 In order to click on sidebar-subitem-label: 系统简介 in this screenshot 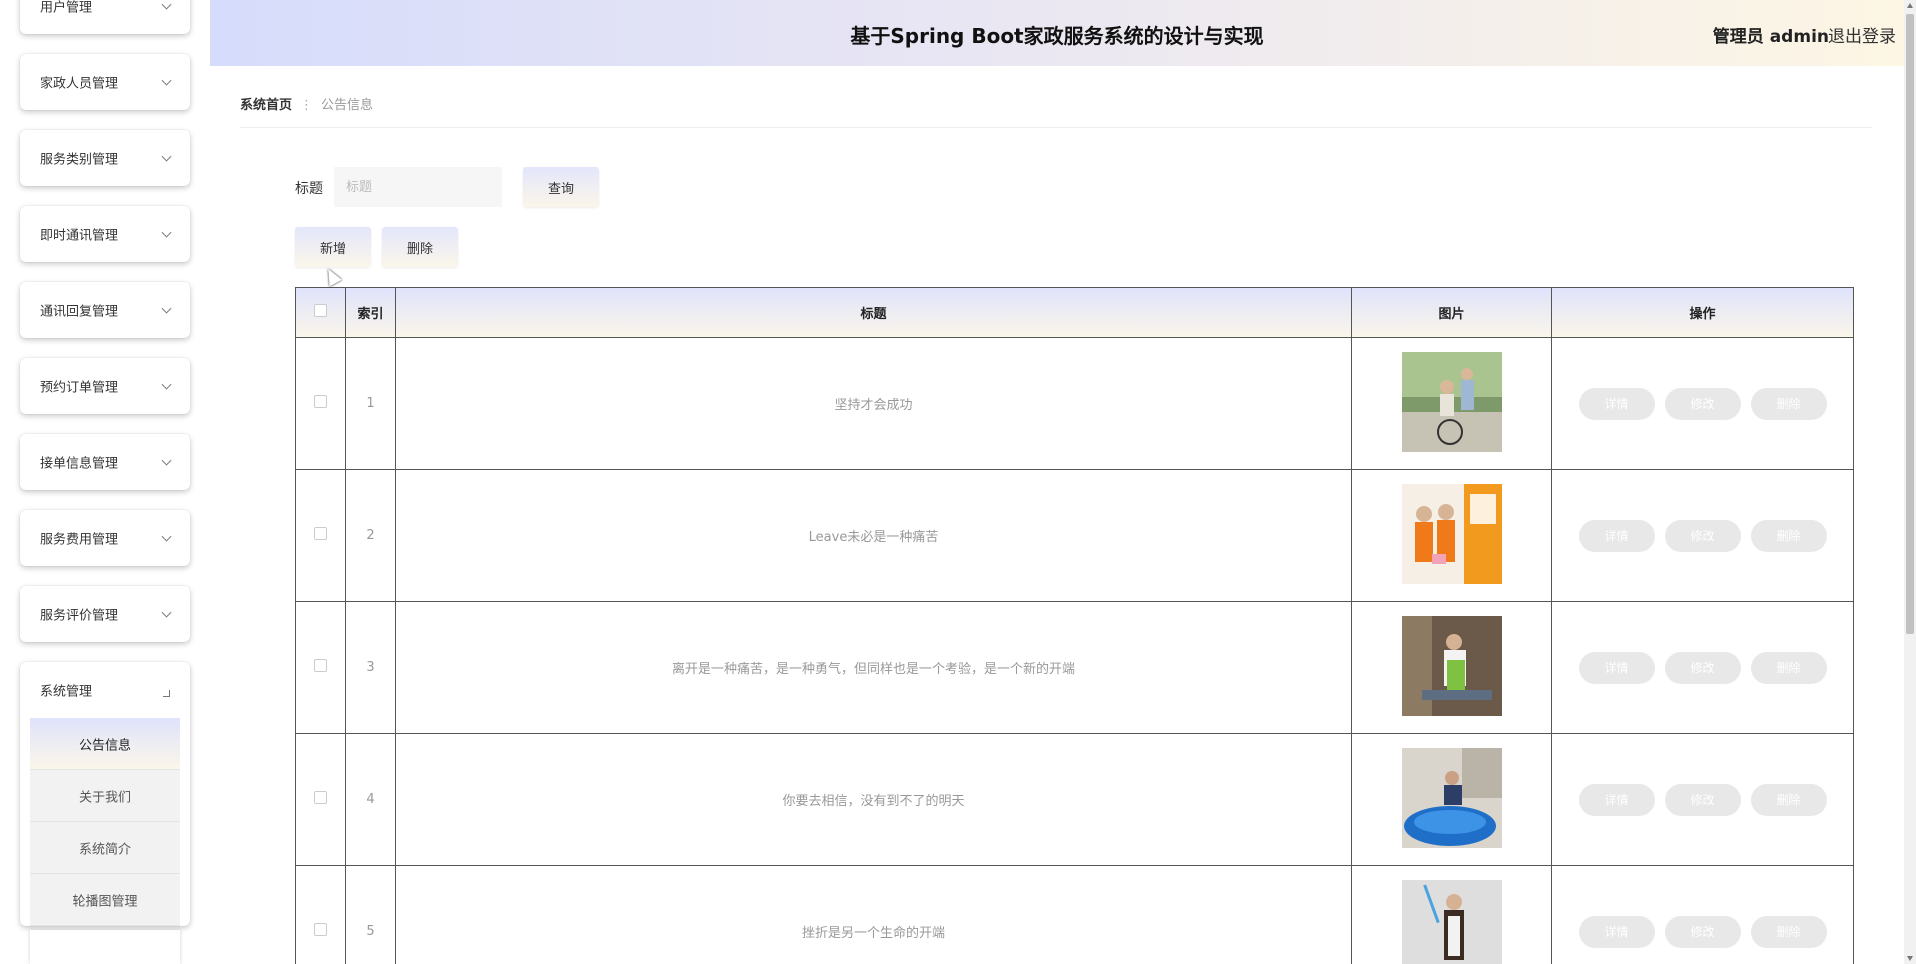, I will do `click(104, 849)`.